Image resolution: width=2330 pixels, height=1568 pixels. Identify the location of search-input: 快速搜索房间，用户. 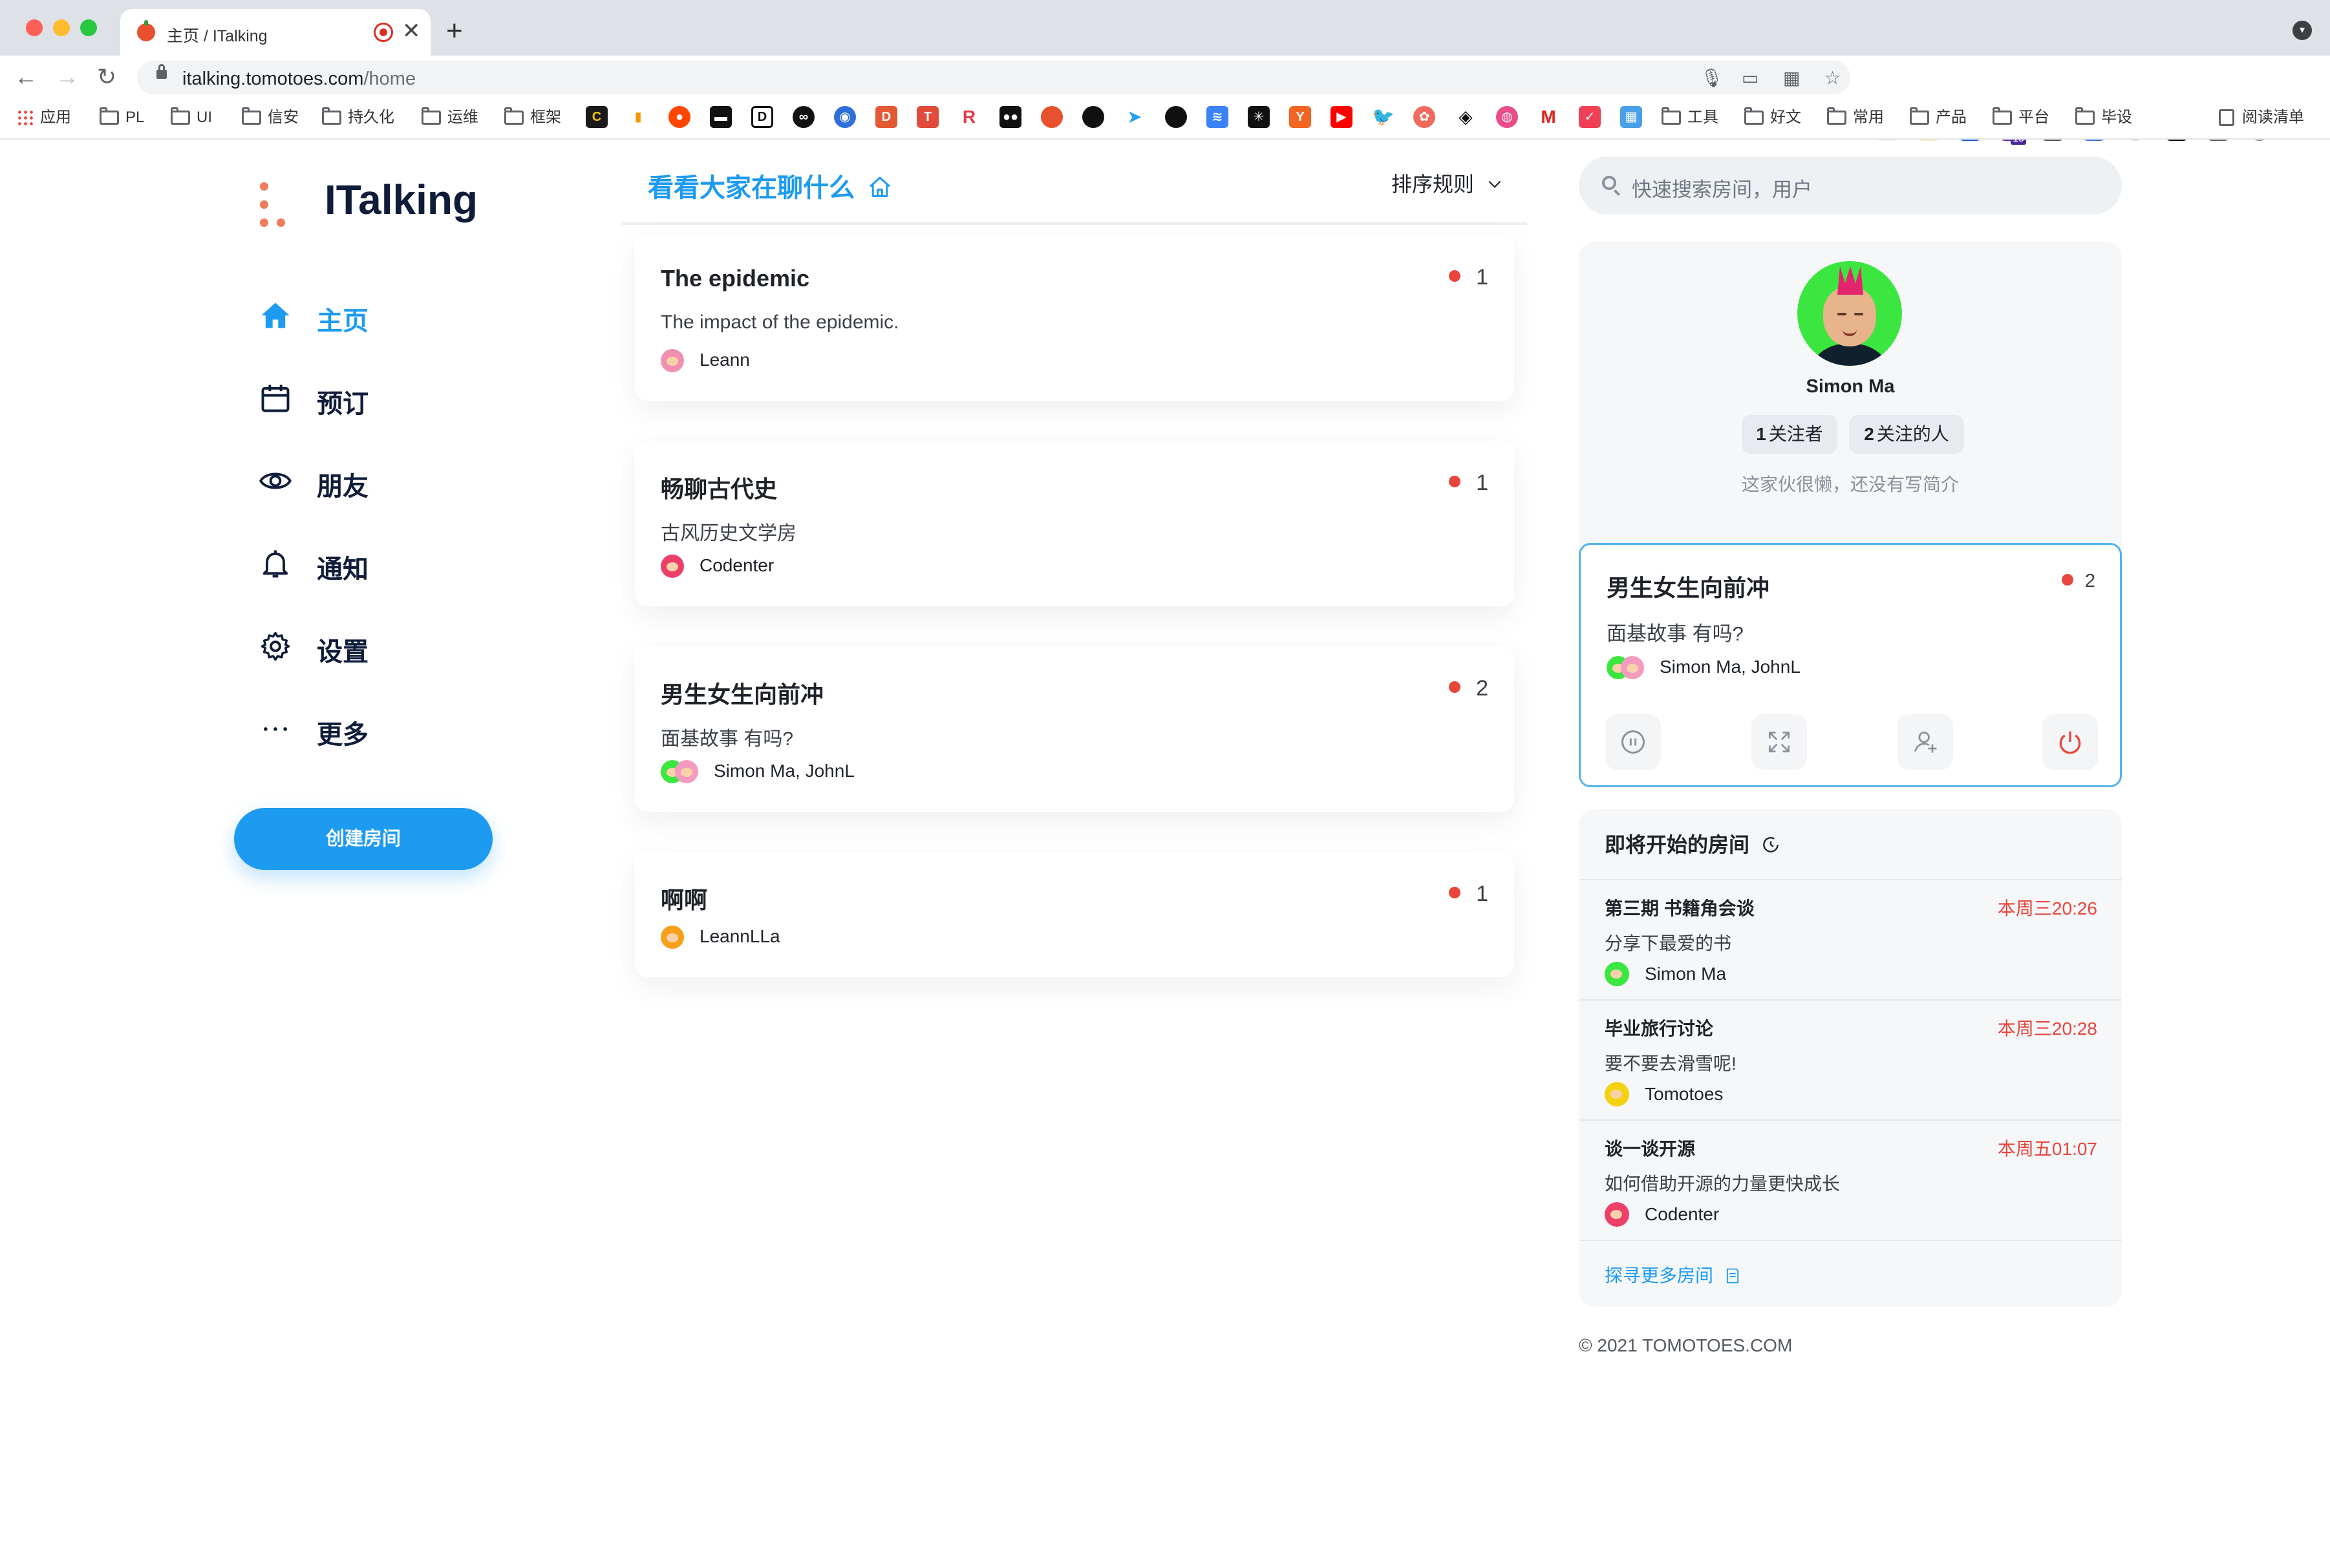
(1851, 185).